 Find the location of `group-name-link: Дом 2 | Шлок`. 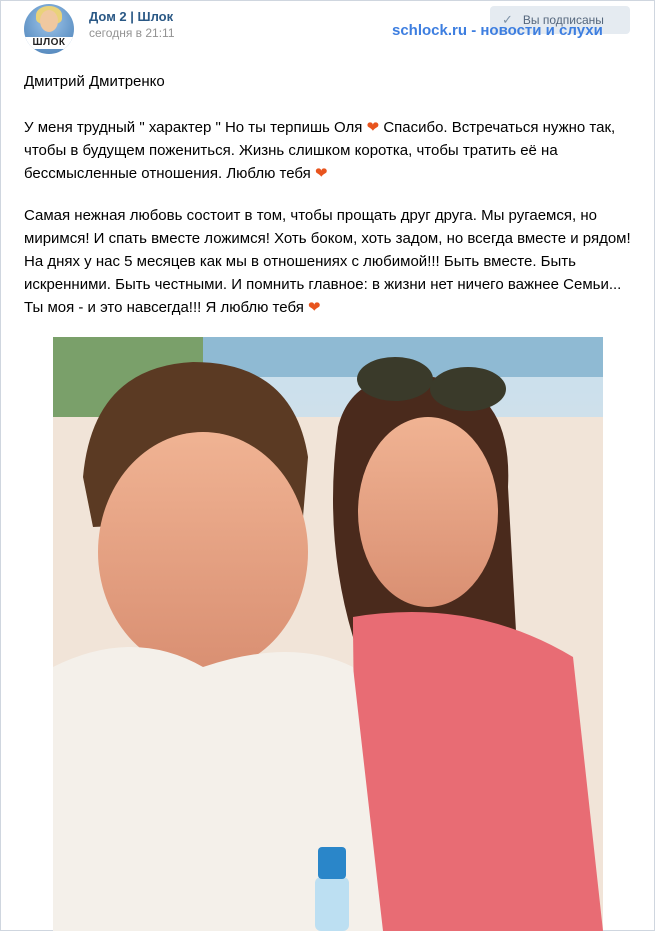

group-name-link: Дом 2 | Шлок is located at coordinates (131, 16).